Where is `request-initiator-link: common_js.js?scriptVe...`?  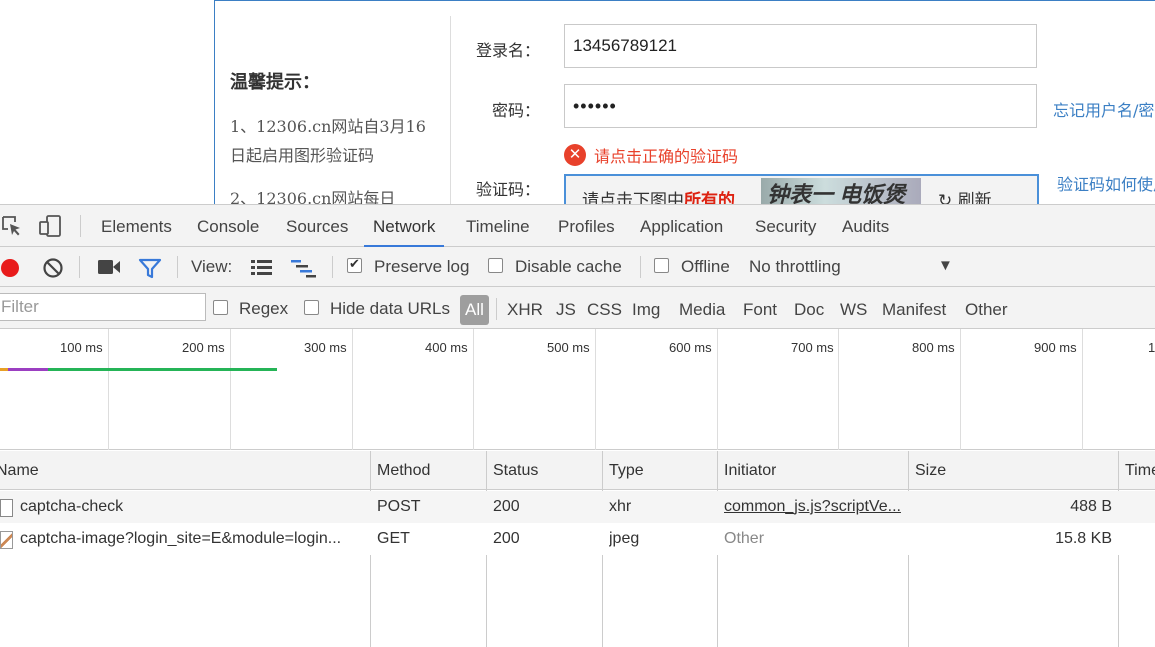 request-initiator-link: common_js.js?scriptVe... is located at coordinates (814, 507).